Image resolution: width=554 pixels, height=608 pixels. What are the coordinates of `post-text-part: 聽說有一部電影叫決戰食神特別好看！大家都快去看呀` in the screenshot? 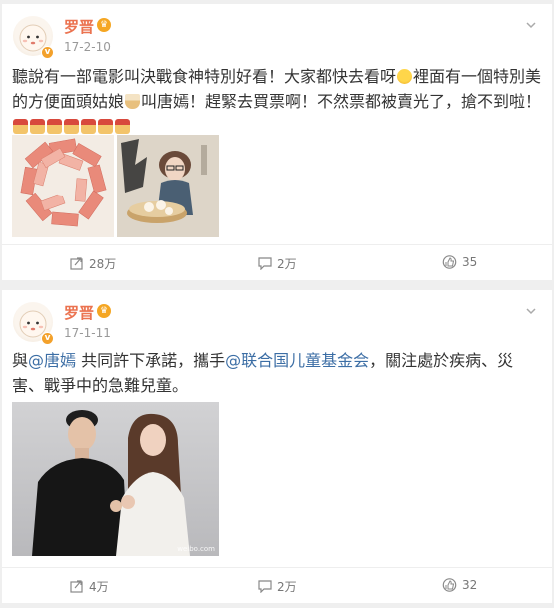 It's located at (204, 76).